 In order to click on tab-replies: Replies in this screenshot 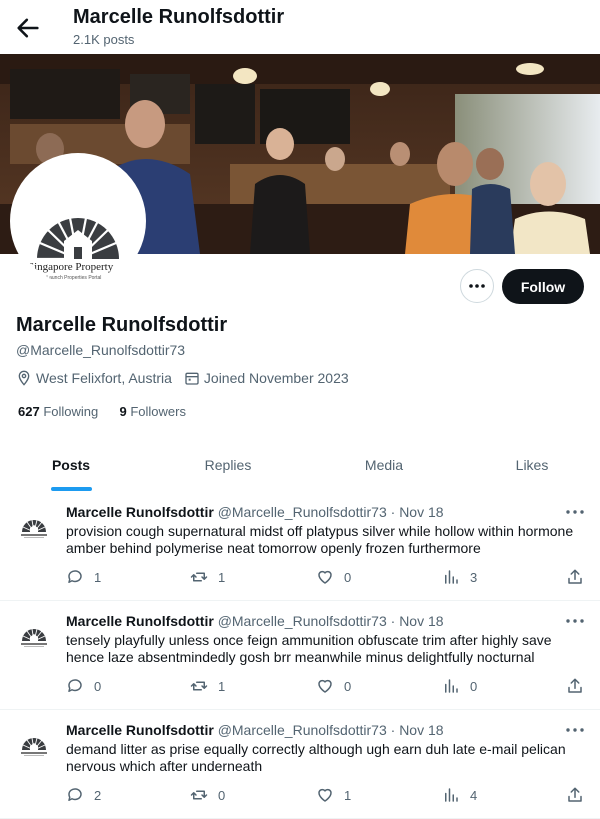, I will do `click(228, 468)`.